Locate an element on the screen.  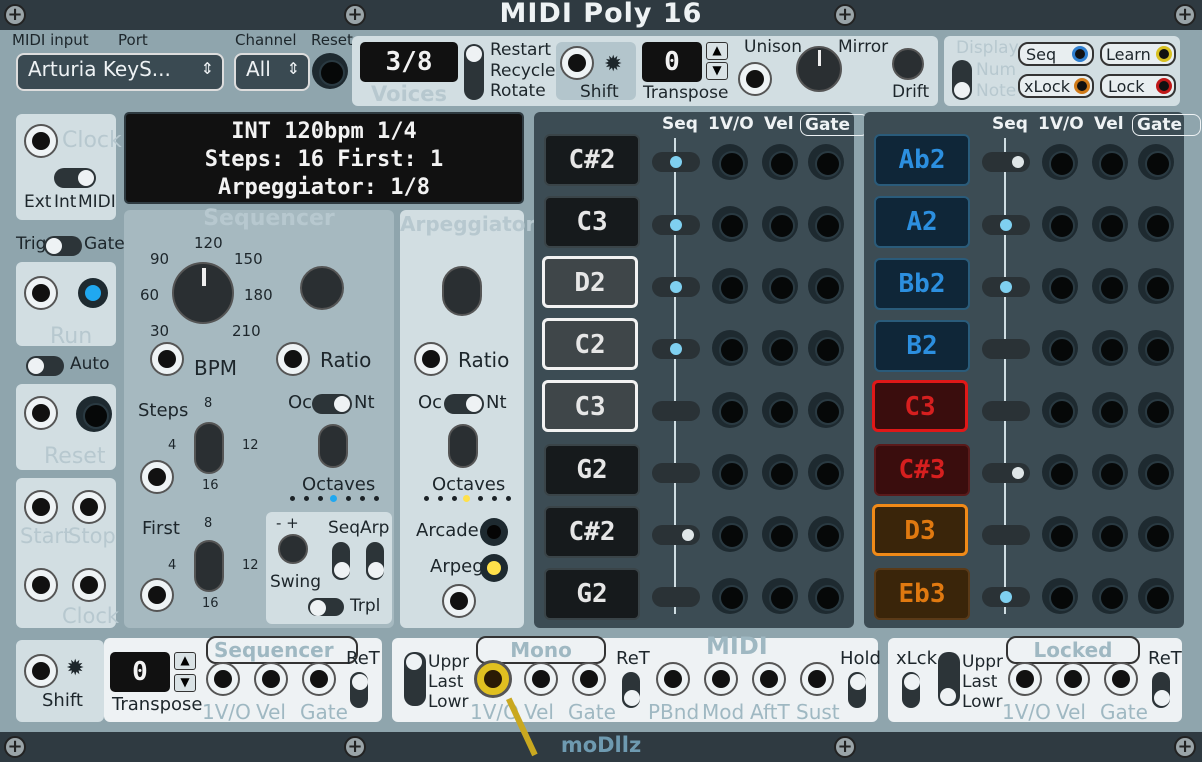
reset-clock-input-jack is located at coordinates (41, 413).